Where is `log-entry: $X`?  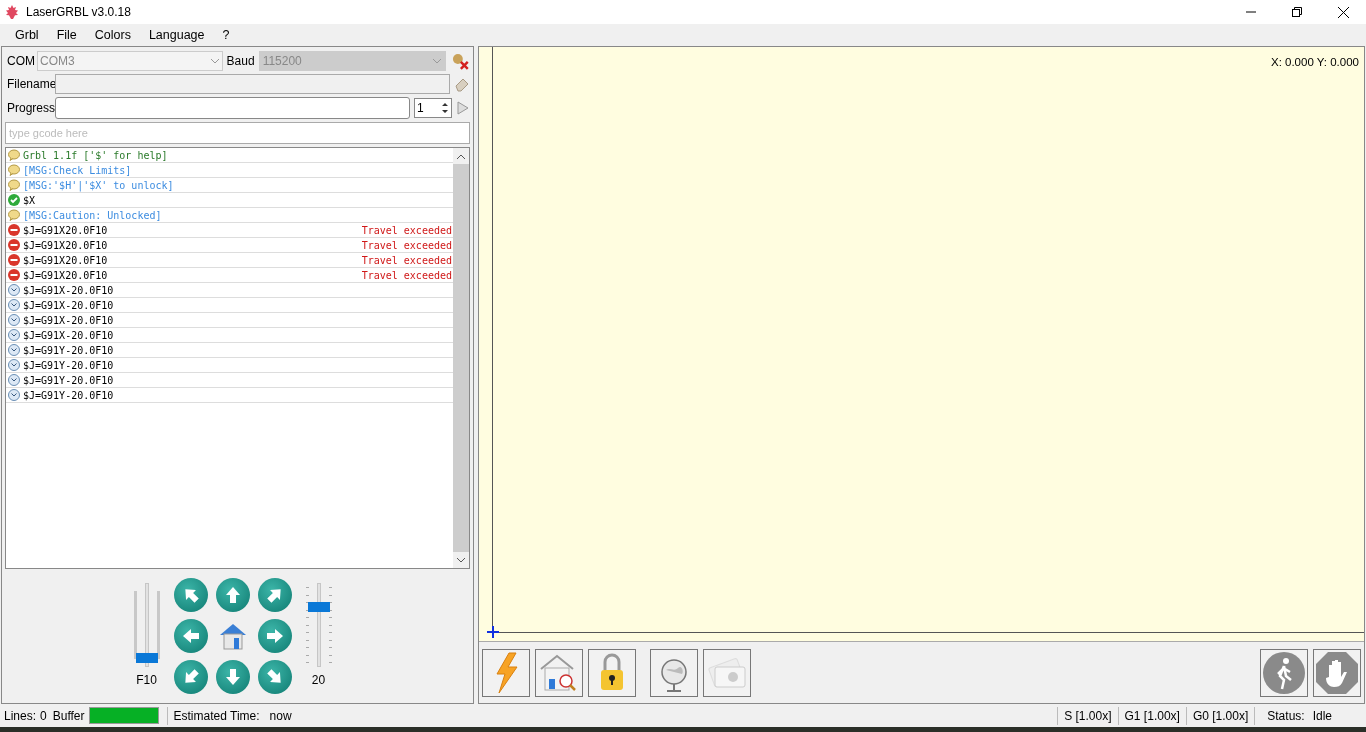
log-entry: $X is located at coordinates (29, 200).